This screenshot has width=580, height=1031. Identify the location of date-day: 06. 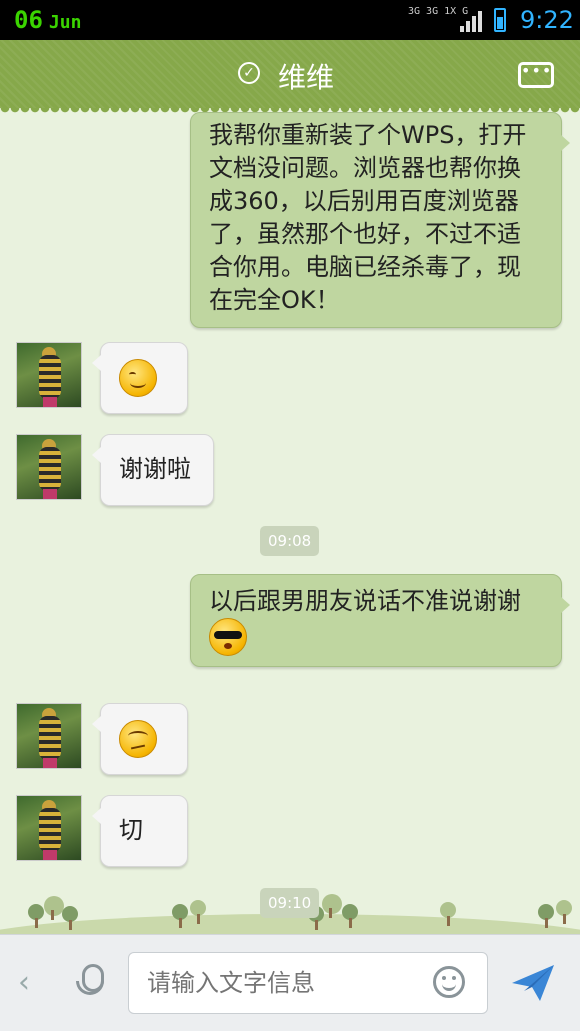
(28, 20).